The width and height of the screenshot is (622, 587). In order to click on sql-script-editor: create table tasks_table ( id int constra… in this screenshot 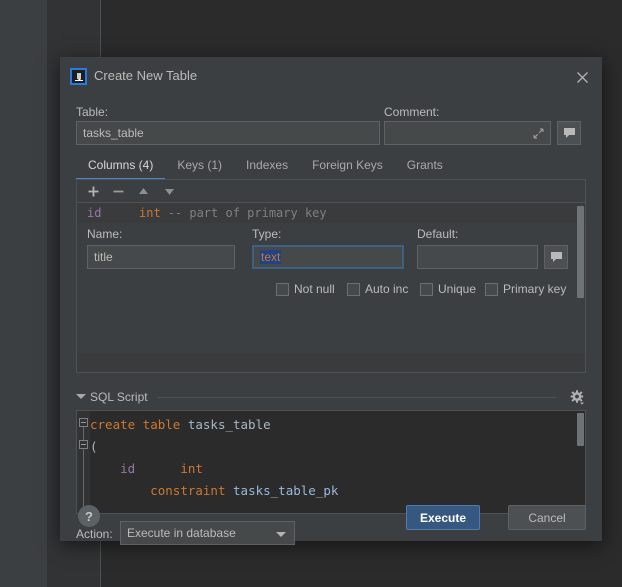, I will do `click(331, 462)`.